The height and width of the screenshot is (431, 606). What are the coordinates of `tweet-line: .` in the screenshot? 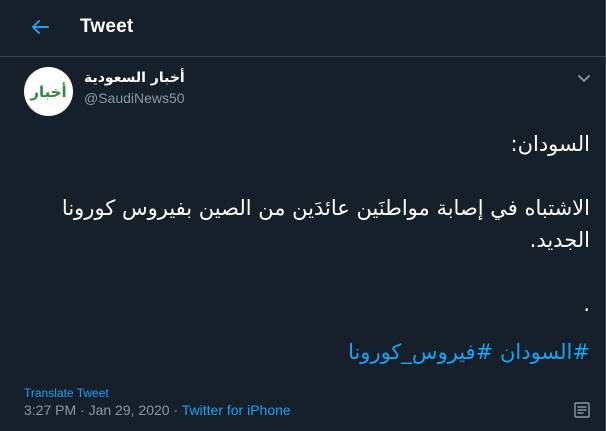 It's located at (586, 304).